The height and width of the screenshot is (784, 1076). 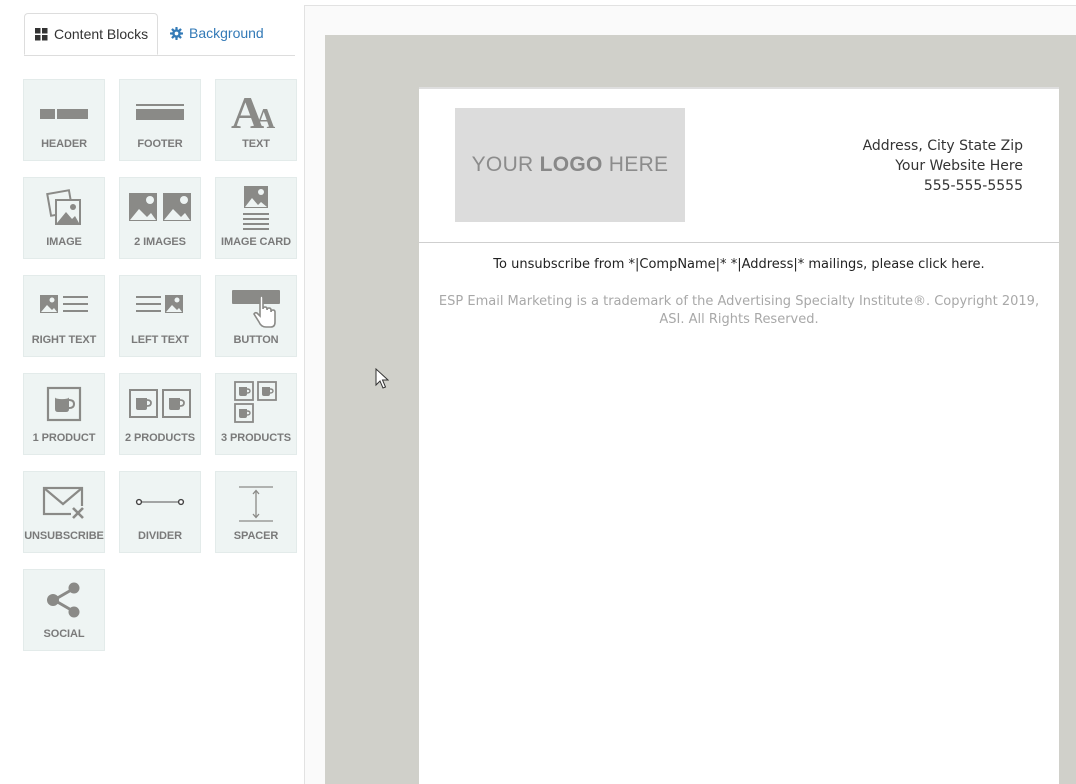 What do you see at coordinates (160, 242) in the screenshot?
I see `block-label: 2 IMAGES` at bounding box center [160, 242].